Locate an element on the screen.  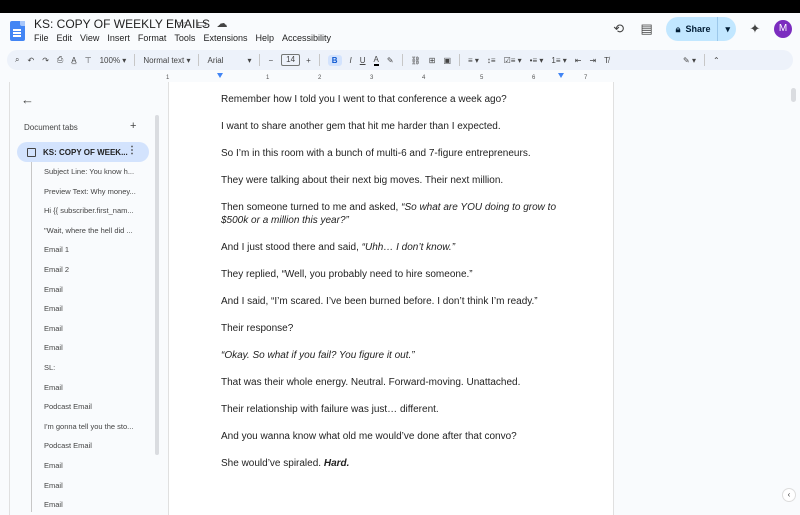
ruler-tick: 1 is located at coordinates (168, 78).